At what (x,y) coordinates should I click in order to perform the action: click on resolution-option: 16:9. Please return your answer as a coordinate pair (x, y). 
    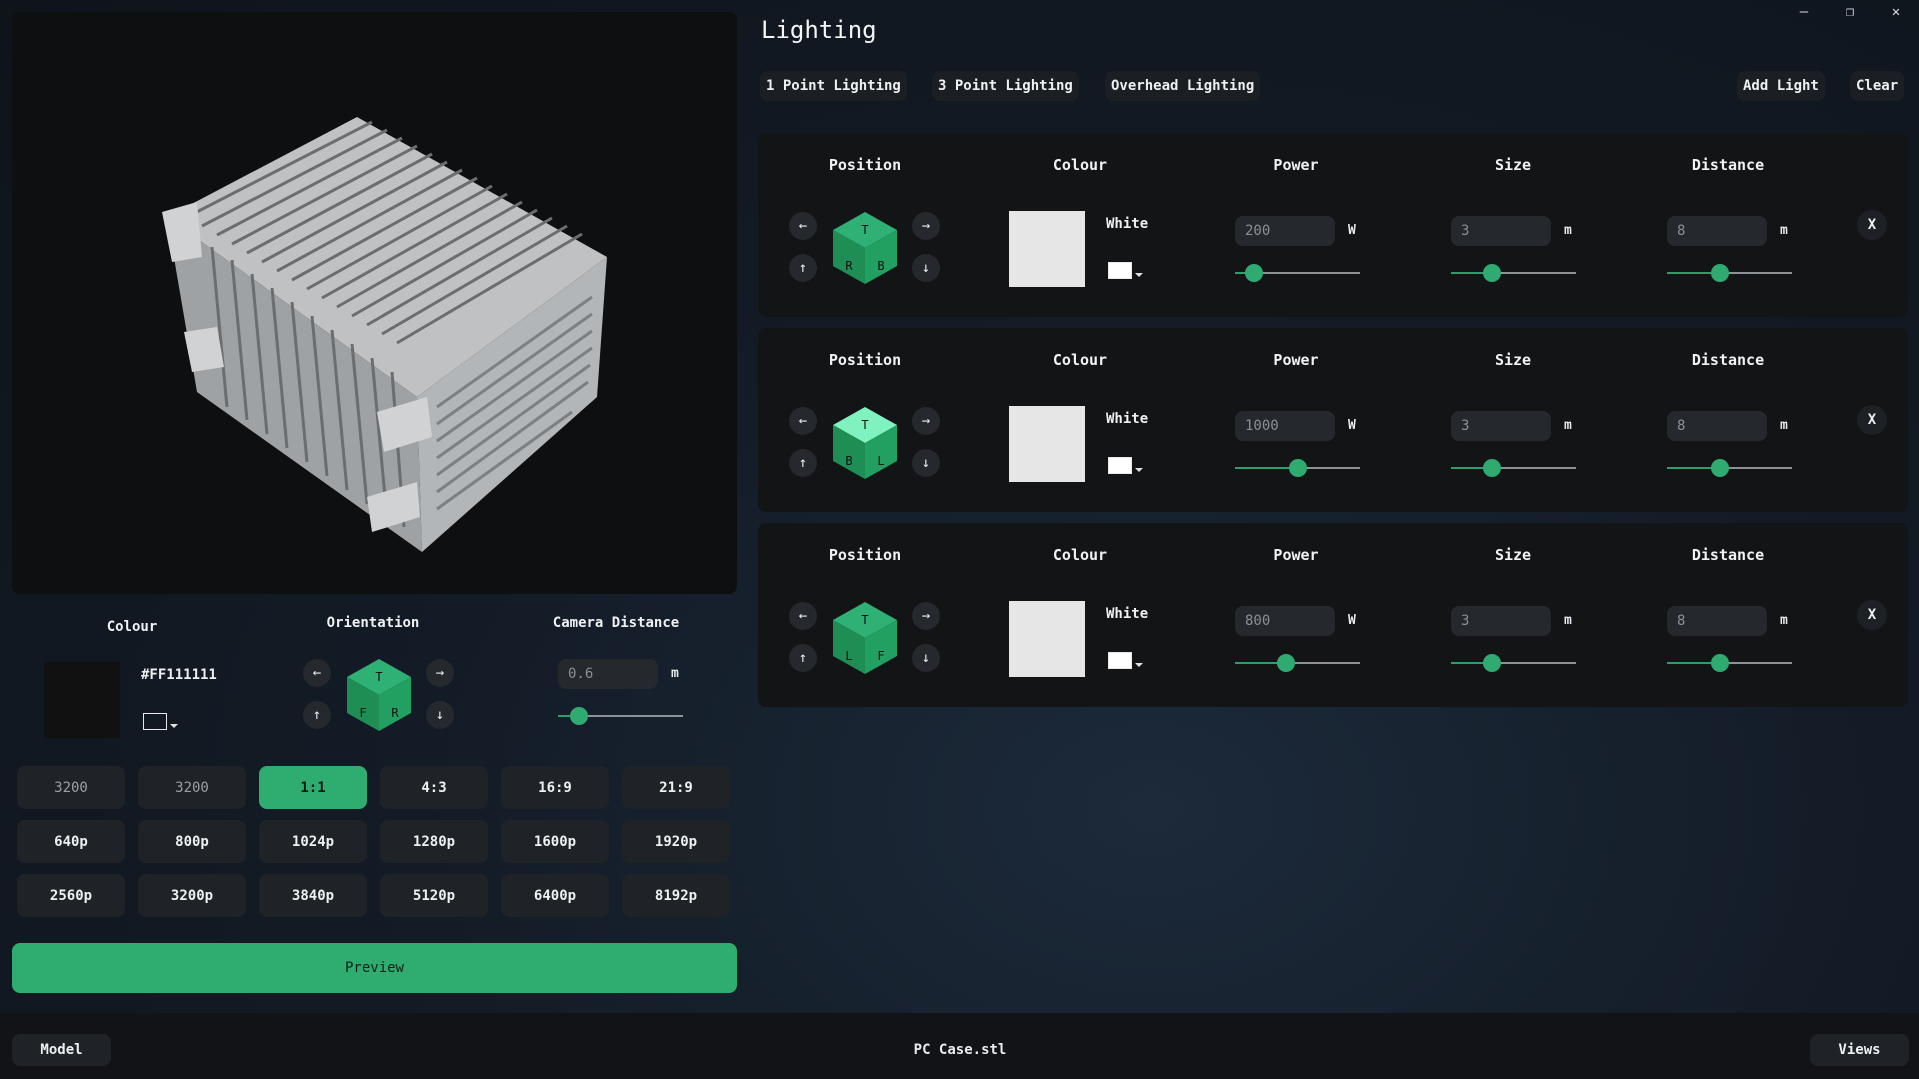
    Looking at the image, I should click on (555, 787).